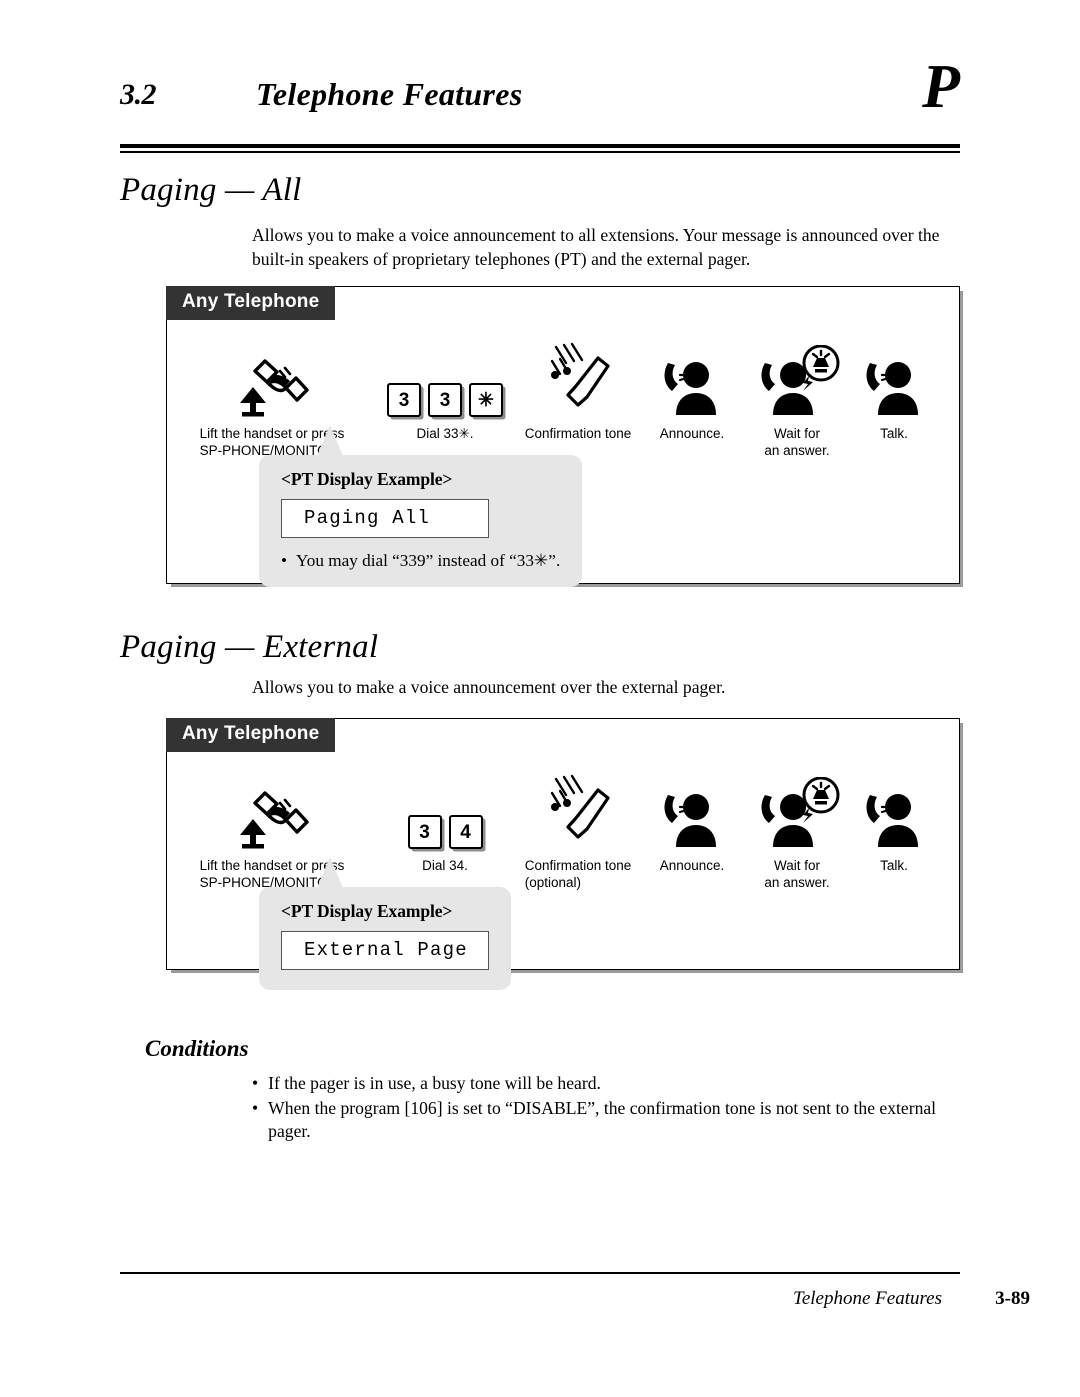 Image resolution: width=1080 pixels, height=1397 pixels. What do you see at coordinates (445, 433) in the screenshot?
I see `step-label: Dial 33✳.` at bounding box center [445, 433].